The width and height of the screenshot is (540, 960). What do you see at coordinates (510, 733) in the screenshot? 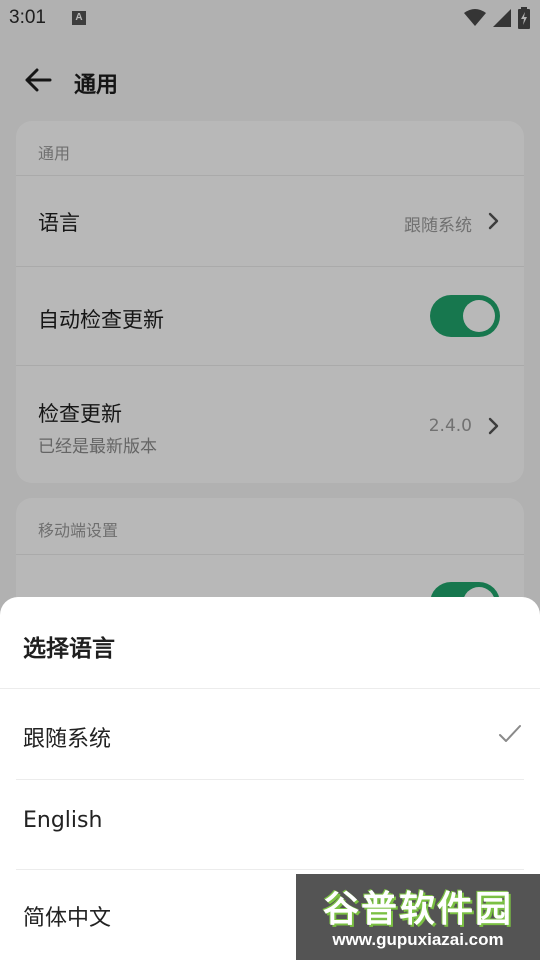
I see `check-icon` at bounding box center [510, 733].